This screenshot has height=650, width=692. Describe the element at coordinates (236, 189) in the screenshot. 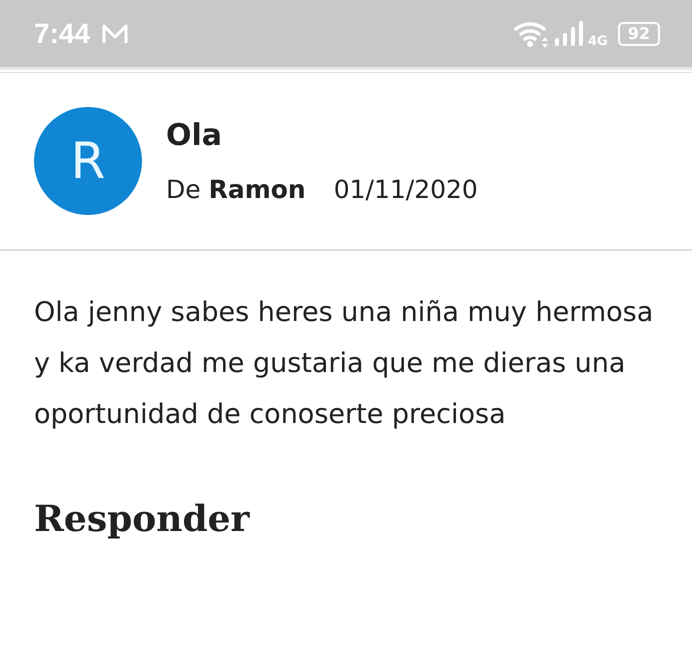

I see `sender-label: De Ramon` at that location.